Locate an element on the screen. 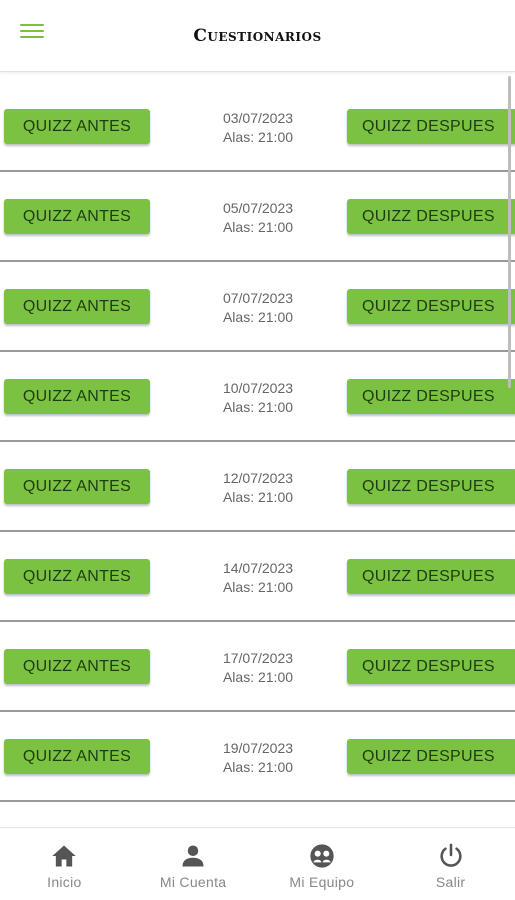  top-app-bar: Cuestionarios is located at coordinates (257, 36).